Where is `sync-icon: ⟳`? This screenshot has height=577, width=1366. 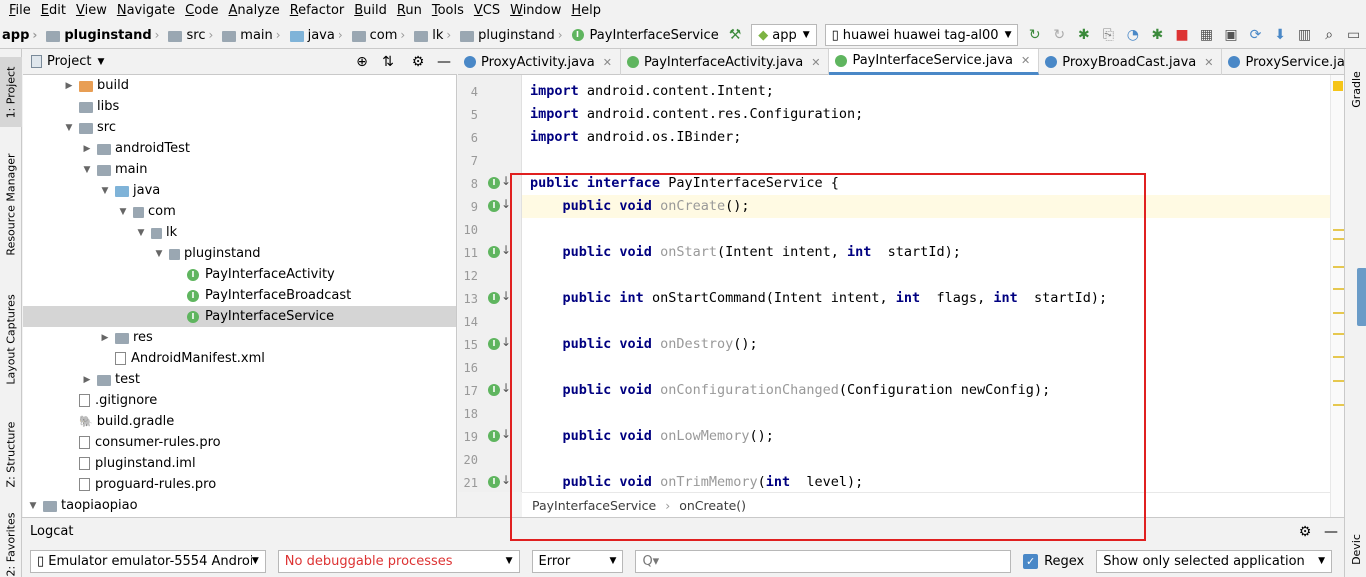 sync-icon: ⟳ is located at coordinates (1255, 35).